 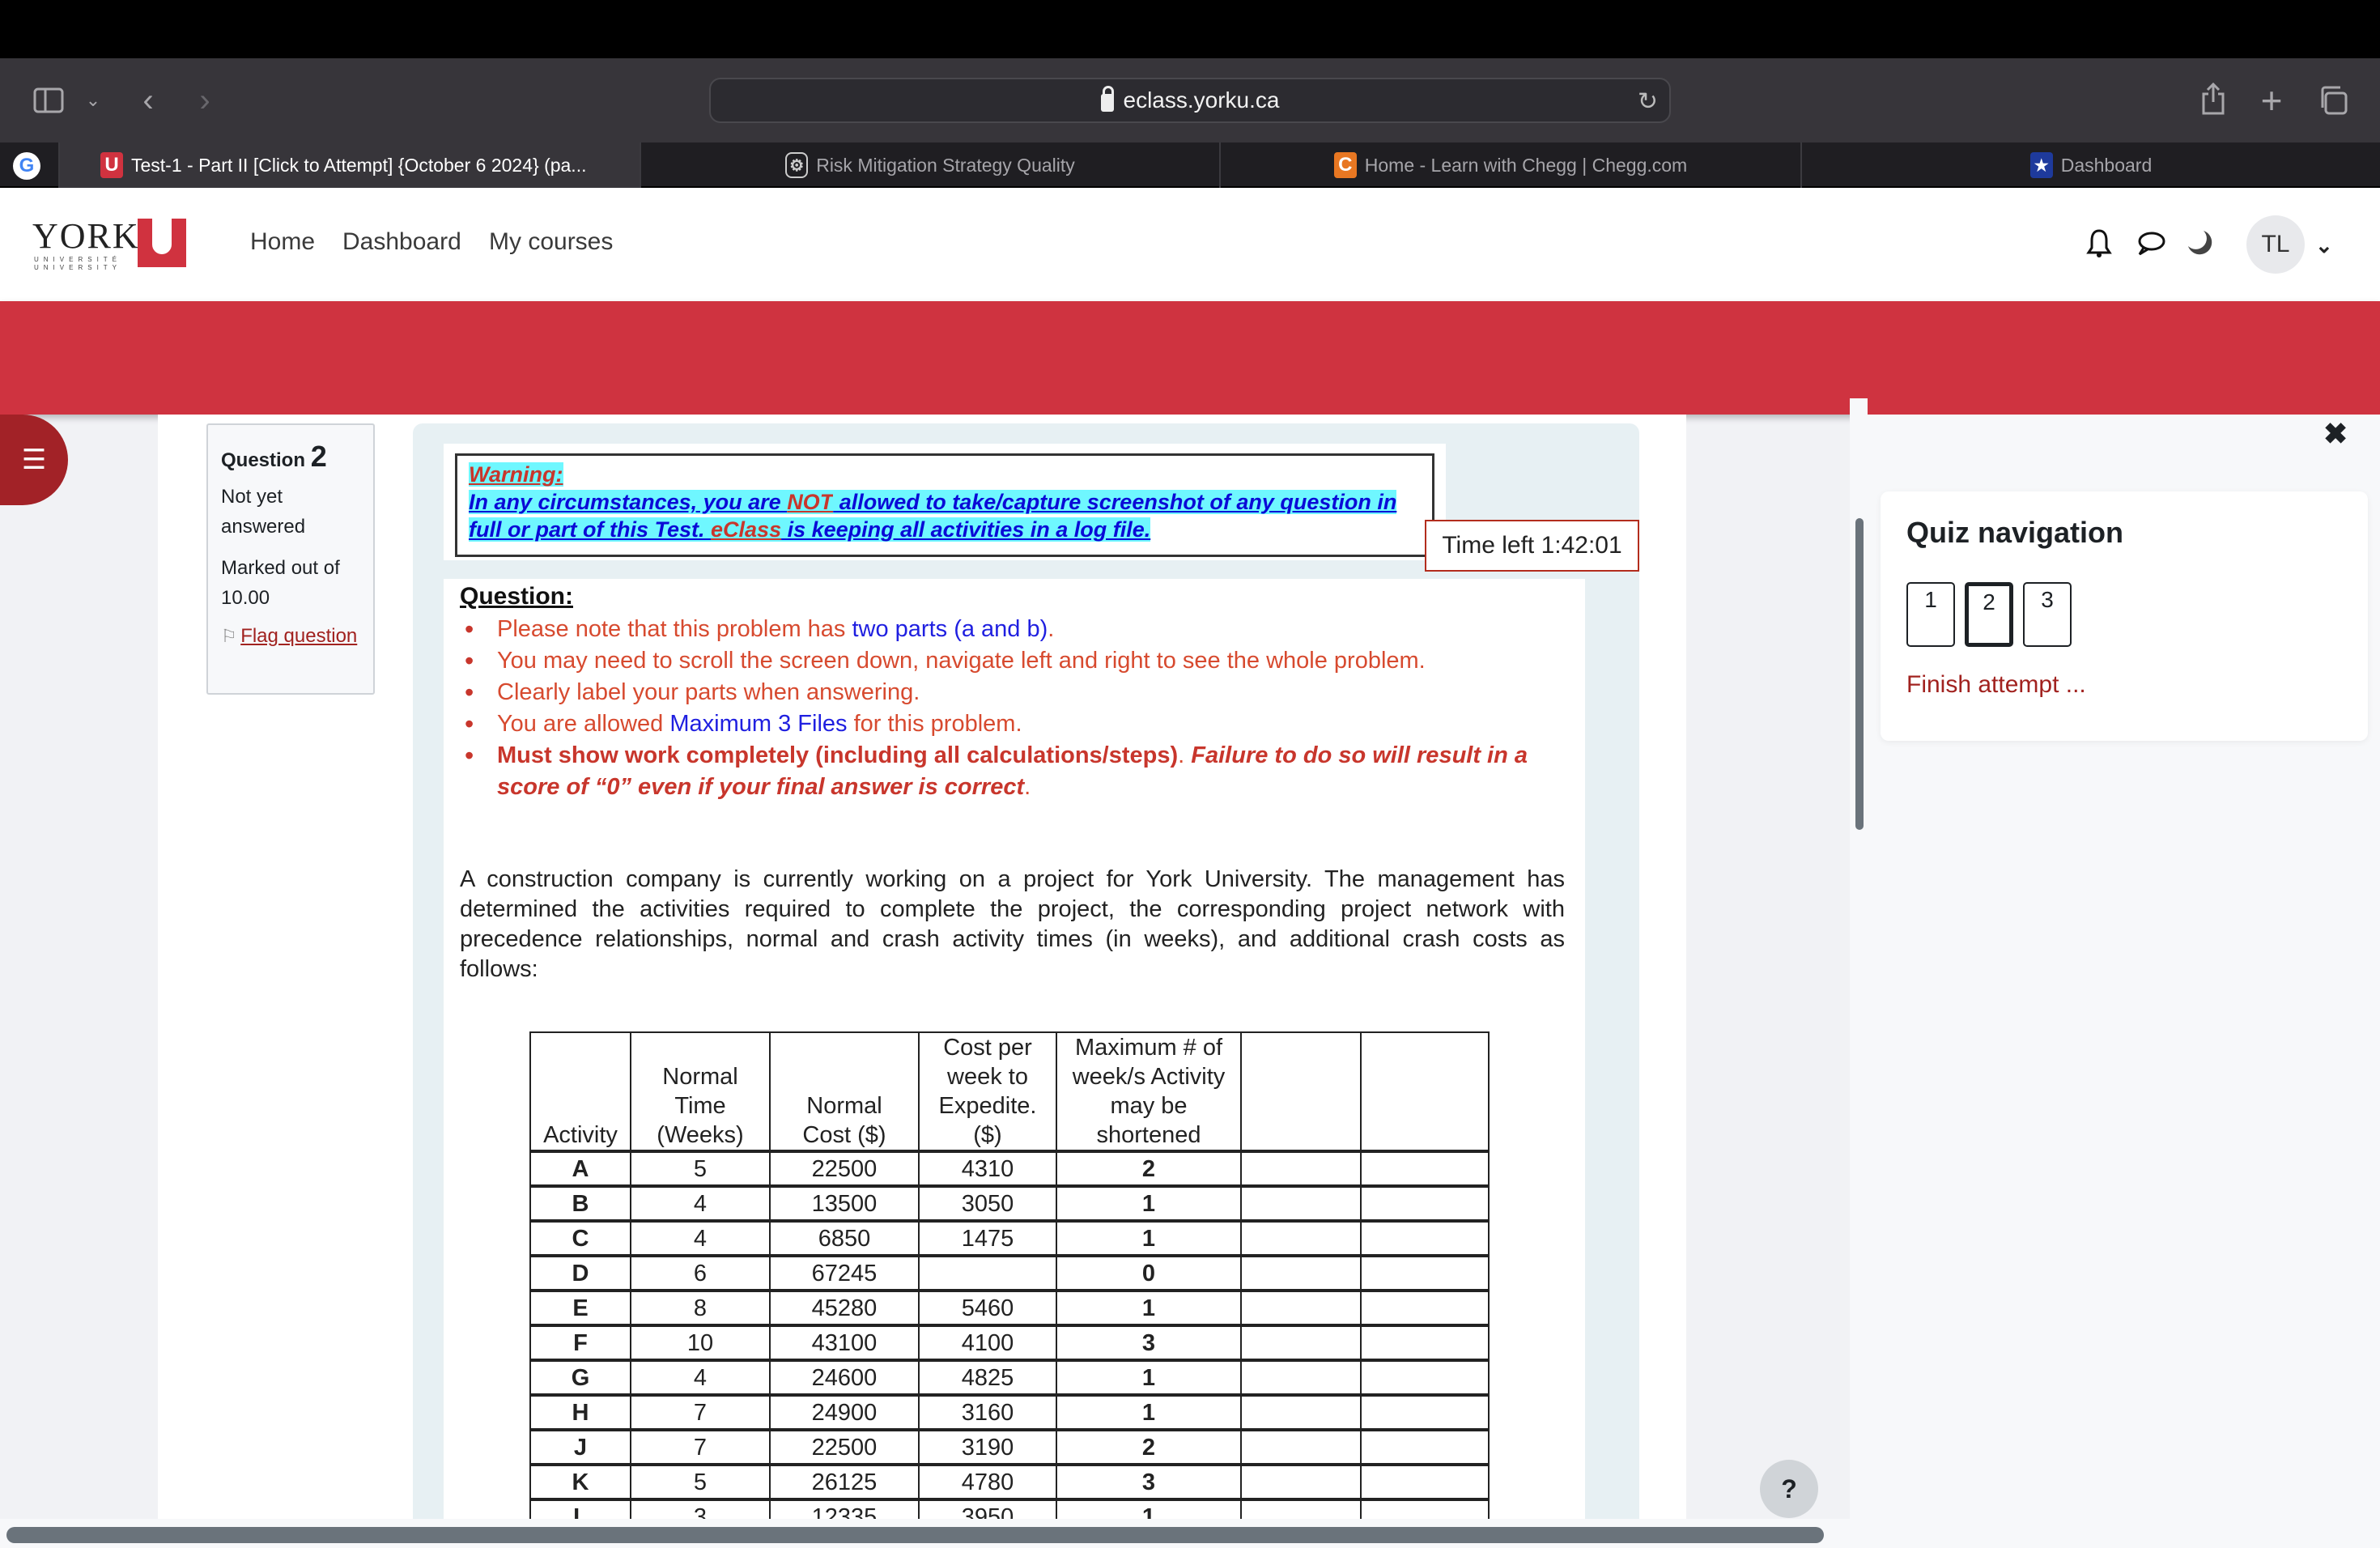 I want to click on col-header-activity: Activity, so click(x=580, y=1091).